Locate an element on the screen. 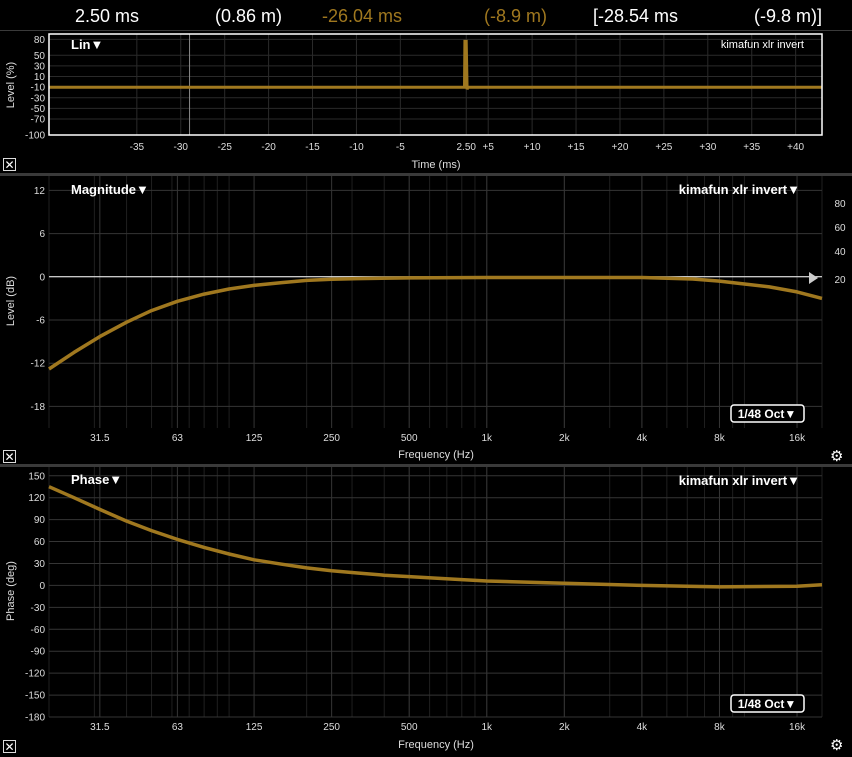  phase-y-tick: -180 is located at coordinates (35, 718).